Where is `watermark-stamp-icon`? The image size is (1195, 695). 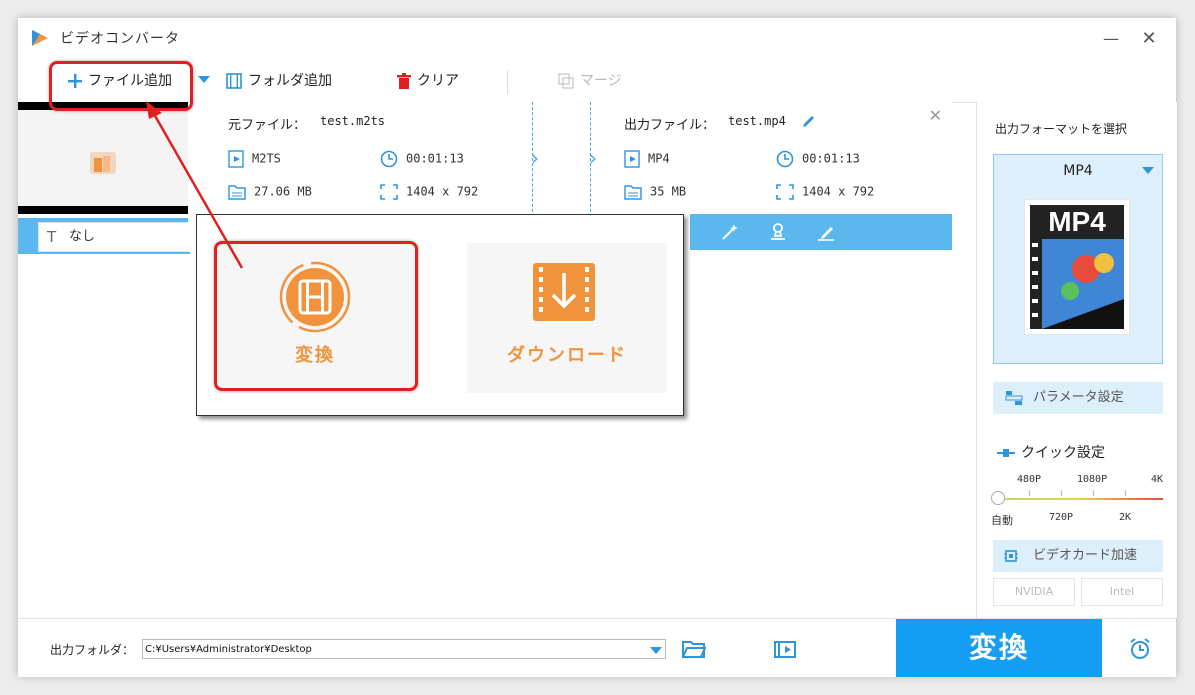
watermark-stamp-icon is located at coordinates (778, 232).